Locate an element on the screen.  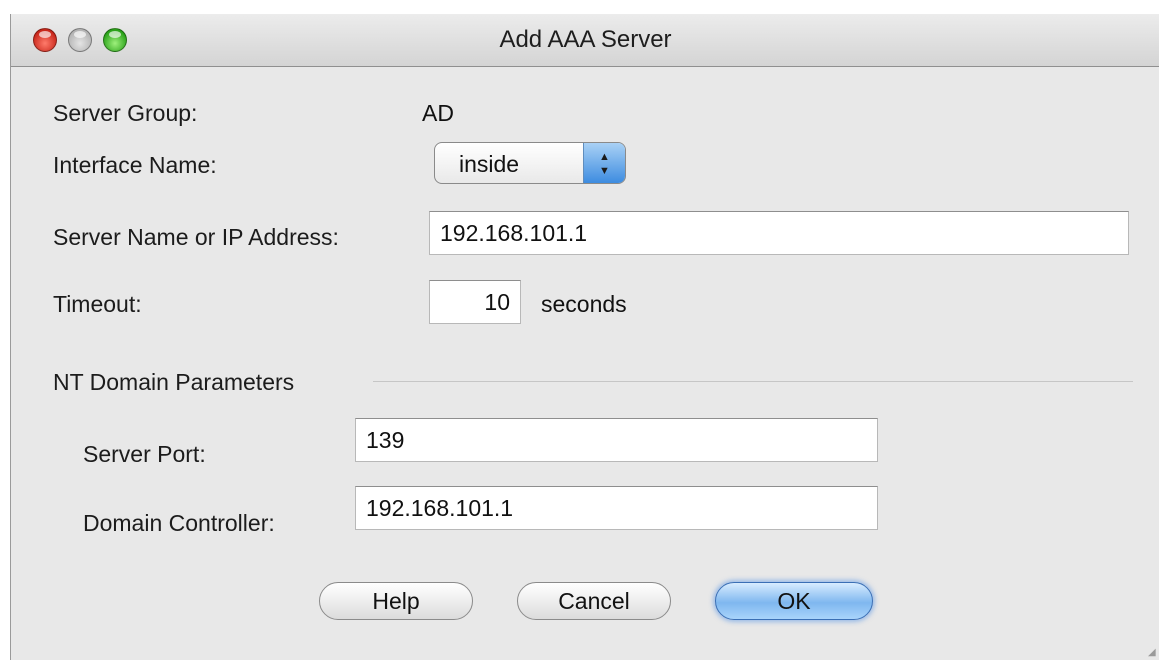
window-title: Add AAA Server is located at coordinates (585, 39).